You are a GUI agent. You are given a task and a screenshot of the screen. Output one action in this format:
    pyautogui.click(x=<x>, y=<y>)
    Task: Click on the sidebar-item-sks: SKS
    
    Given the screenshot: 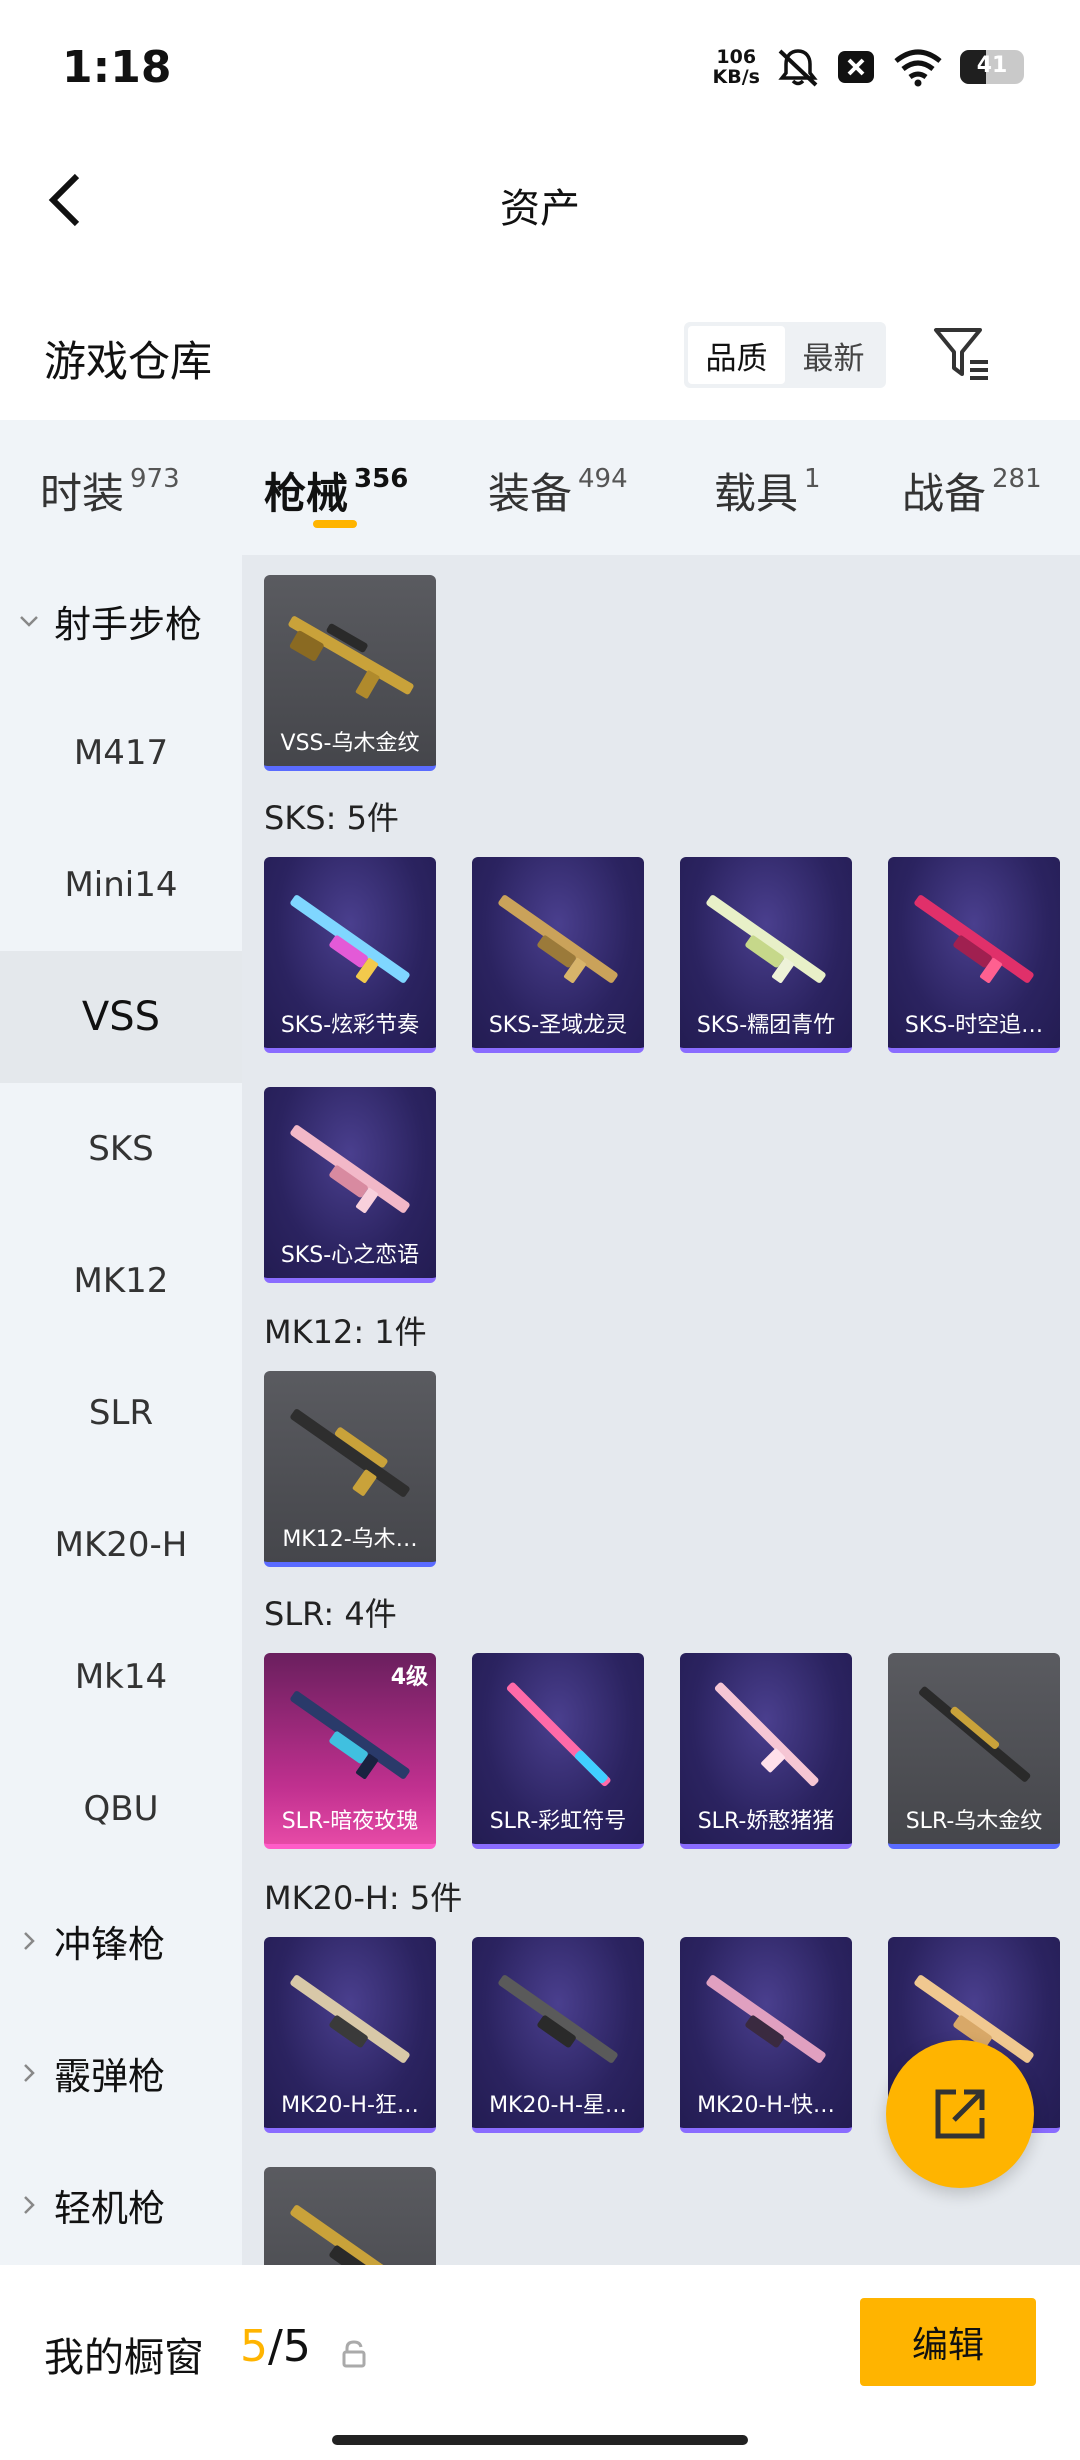 What is the action you would take?
    pyautogui.click(x=121, y=1149)
    